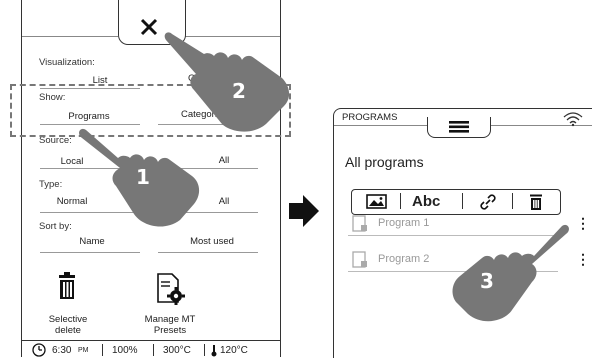 This screenshot has height=358, width=592. Describe the element at coordinates (62, 350) in the screenshot. I see `status-time: 6:30` at that location.